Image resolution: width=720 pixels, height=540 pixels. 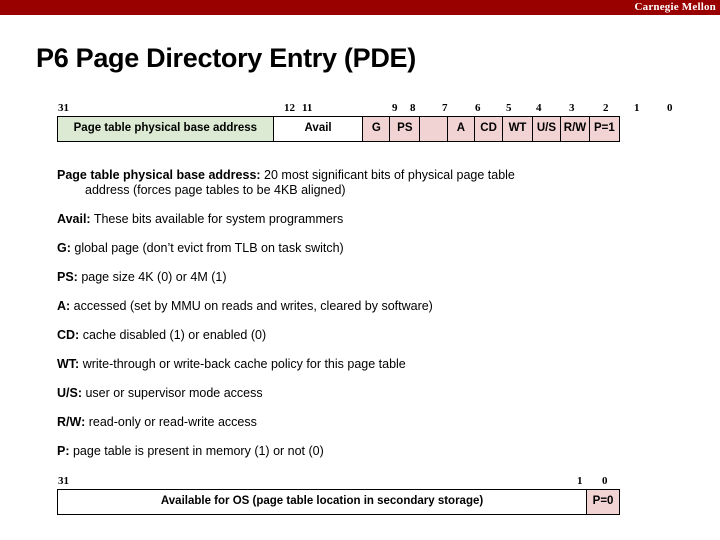 I want to click on field-description-term: CD:, so click(x=68, y=335).